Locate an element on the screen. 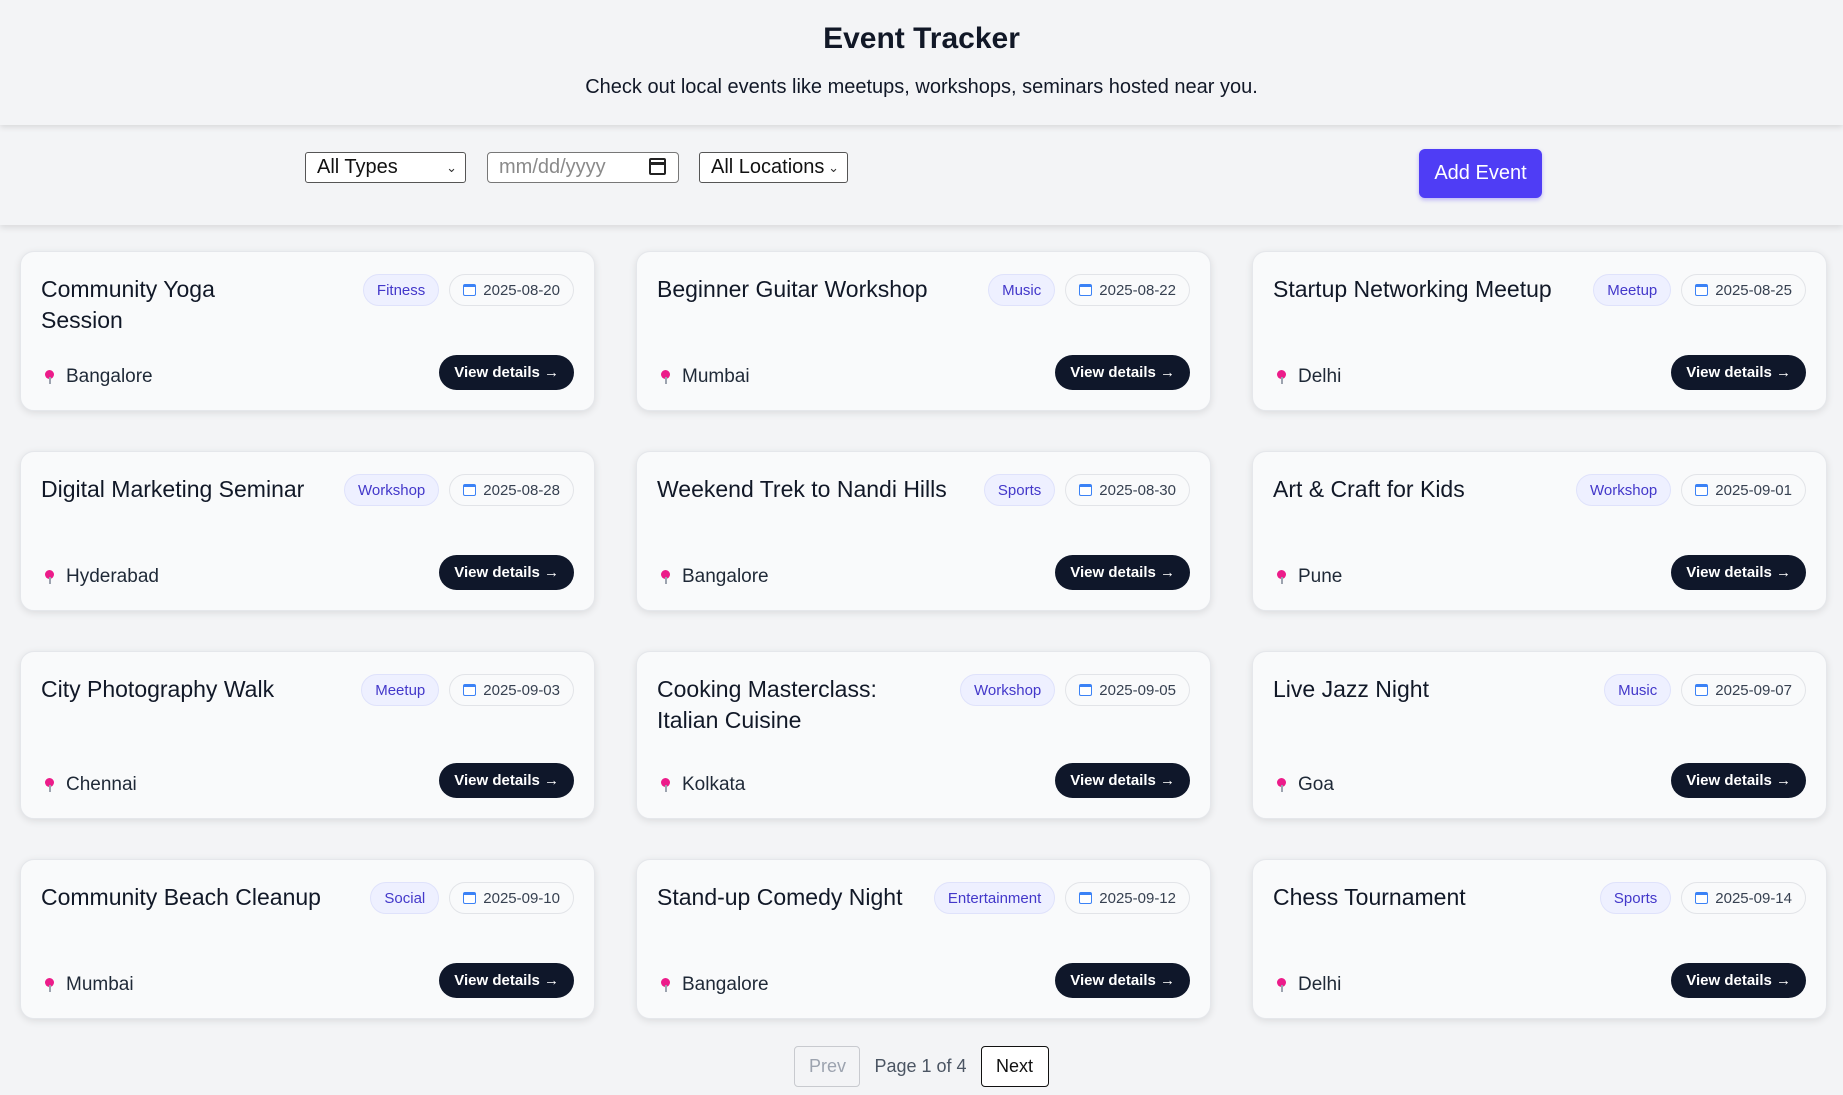  location-filter-select: All Locations ⌄ is located at coordinates (773, 167).